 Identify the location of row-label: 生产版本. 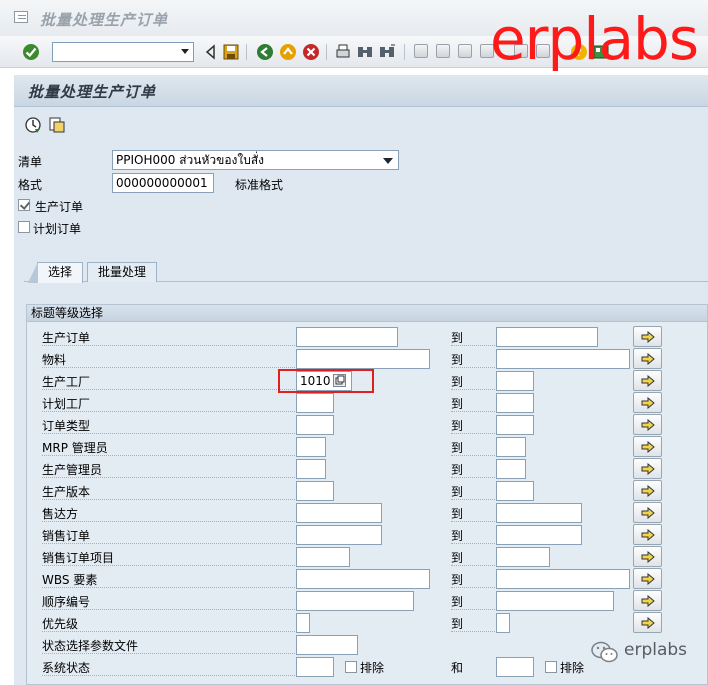
(66, 492).